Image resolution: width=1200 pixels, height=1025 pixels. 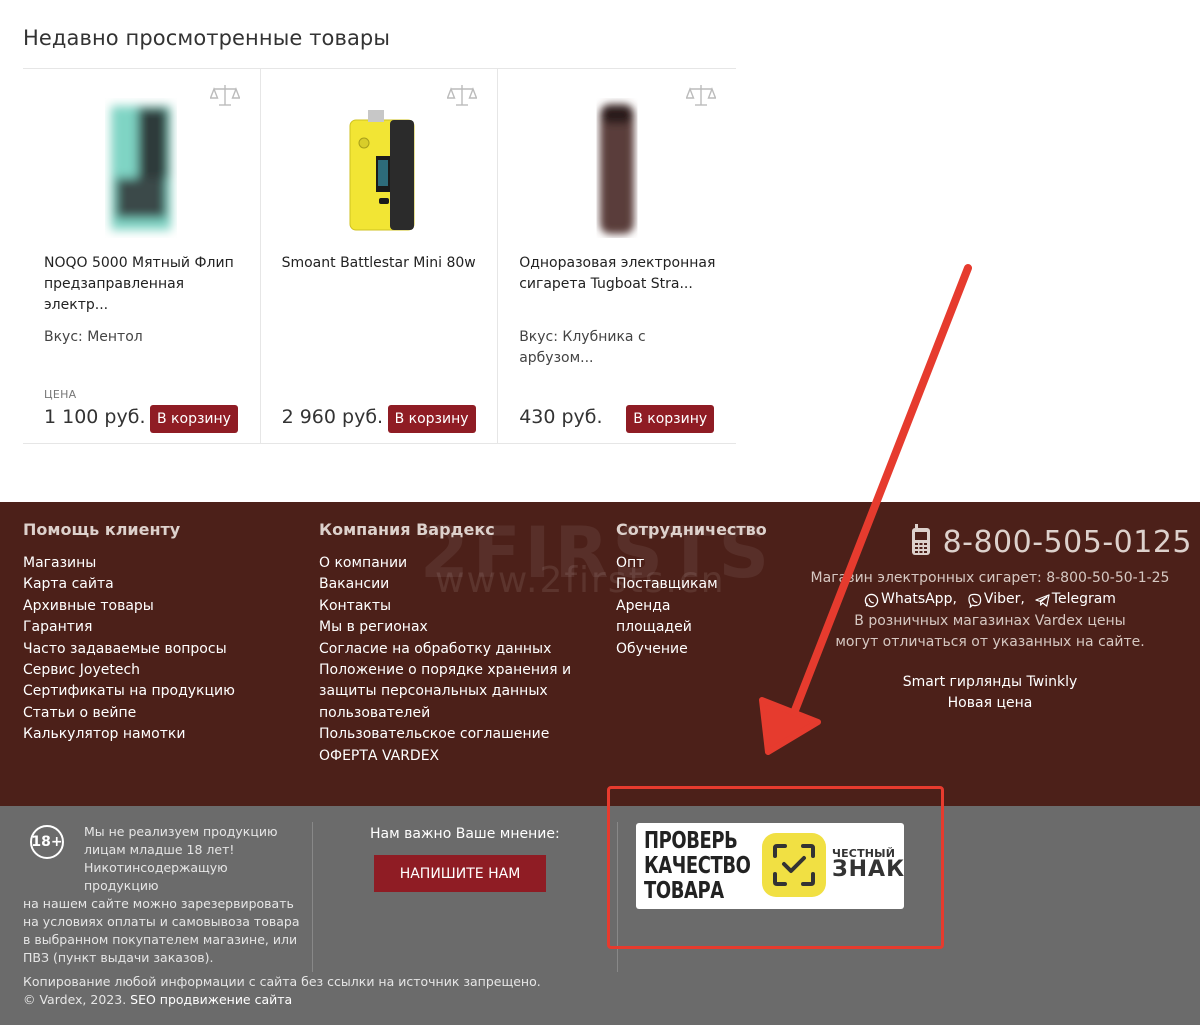 I want to click on viber-link: Viber,, so click(x=996, y=599).